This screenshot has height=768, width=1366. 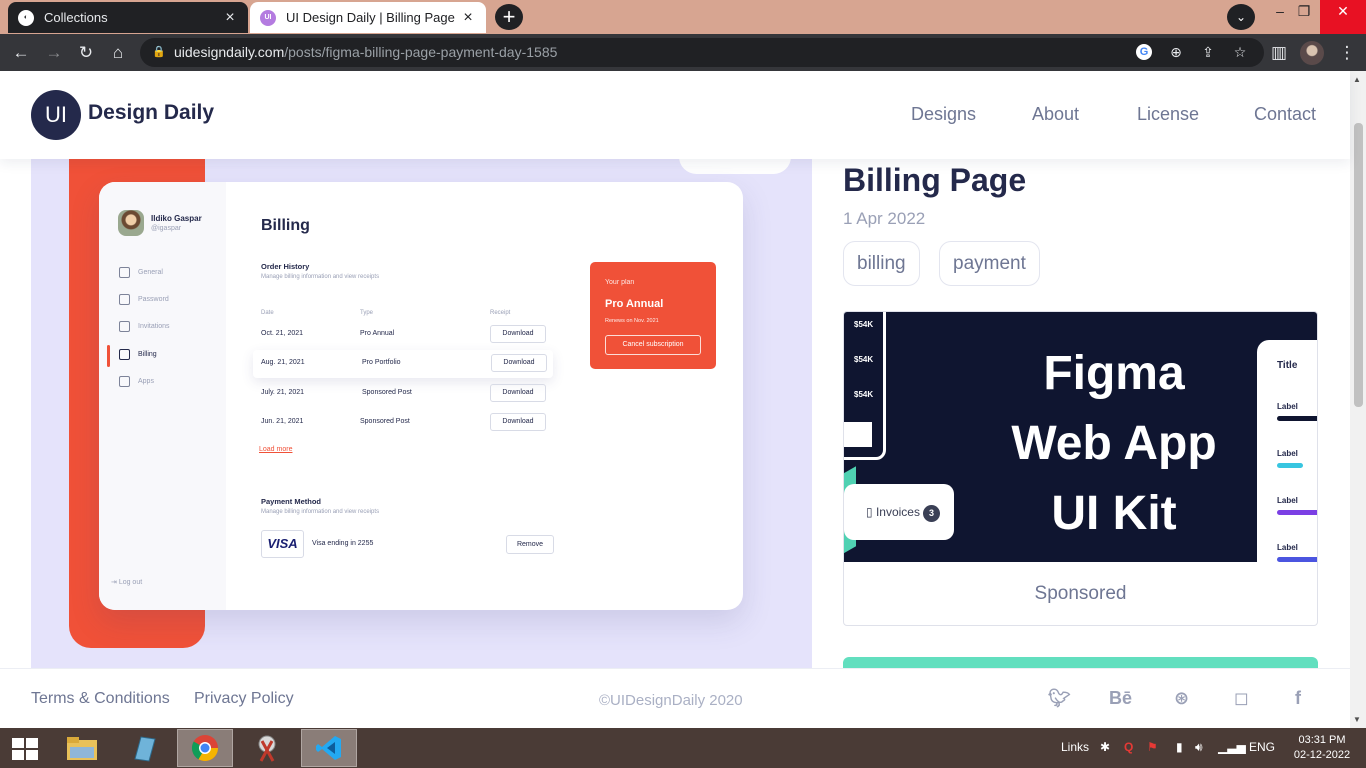 What do you see at coordinates (283, 392) in the screenshot?
I see `row-date: July. 21, 2021` at bounding box center [283, 392].